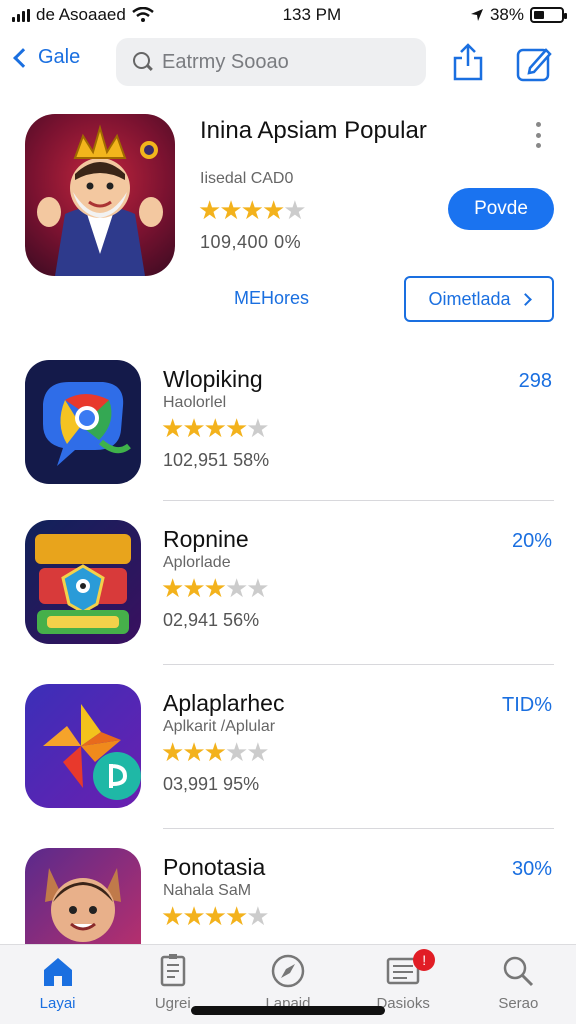 This screenshot has width=576, height=1024. Describe the element at coordinates (539, 15) in the screenshot. I see `battery-level` at that location.